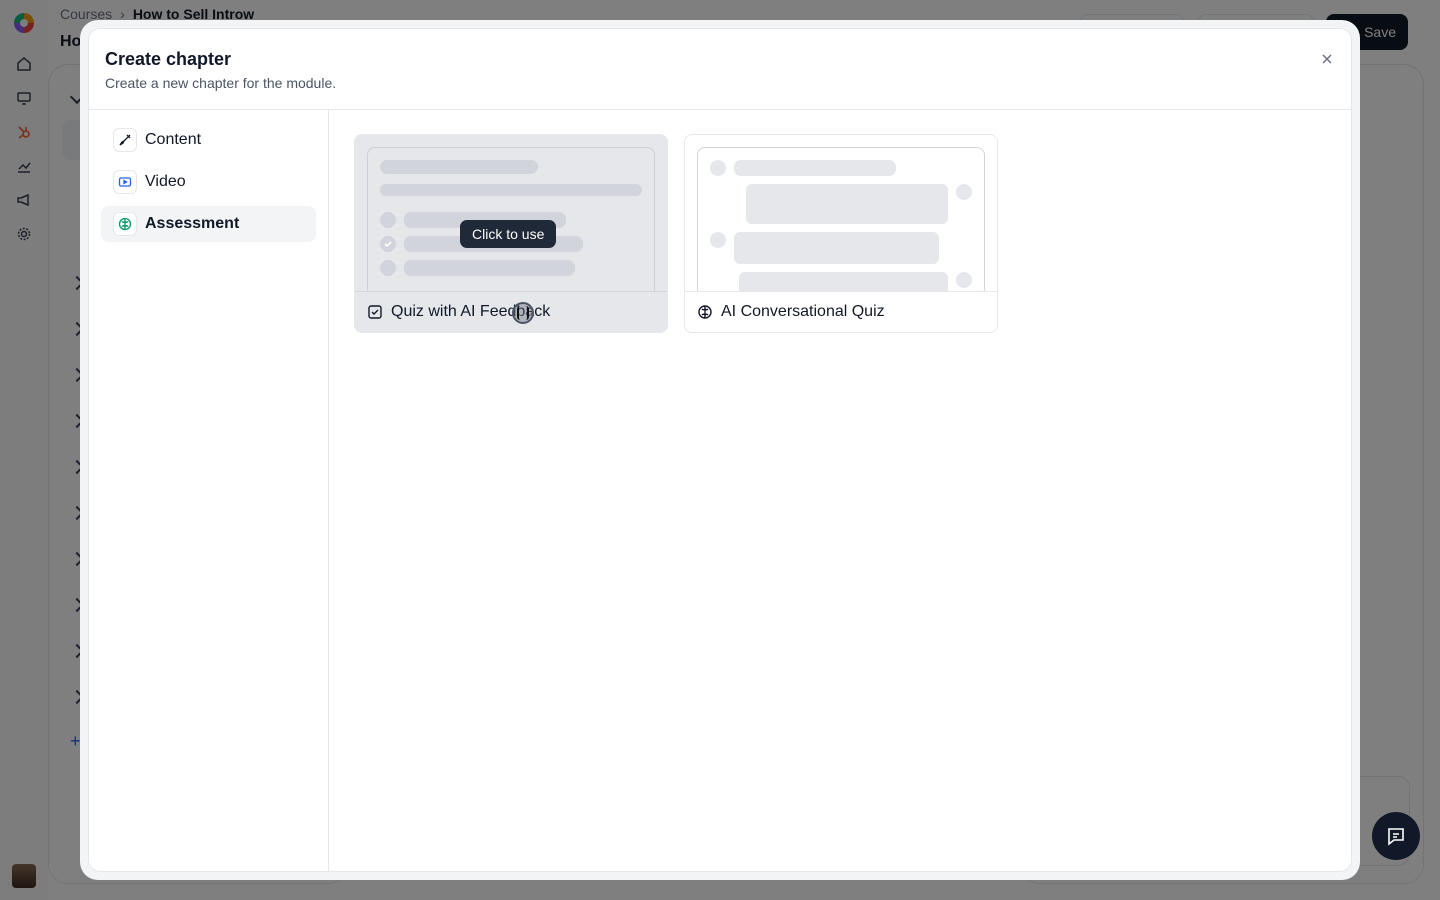 This screenshot has height=900, width=1440. I want to click on template-card-conversational-quiz: AI Conversational Quiz, so click(841, 233).